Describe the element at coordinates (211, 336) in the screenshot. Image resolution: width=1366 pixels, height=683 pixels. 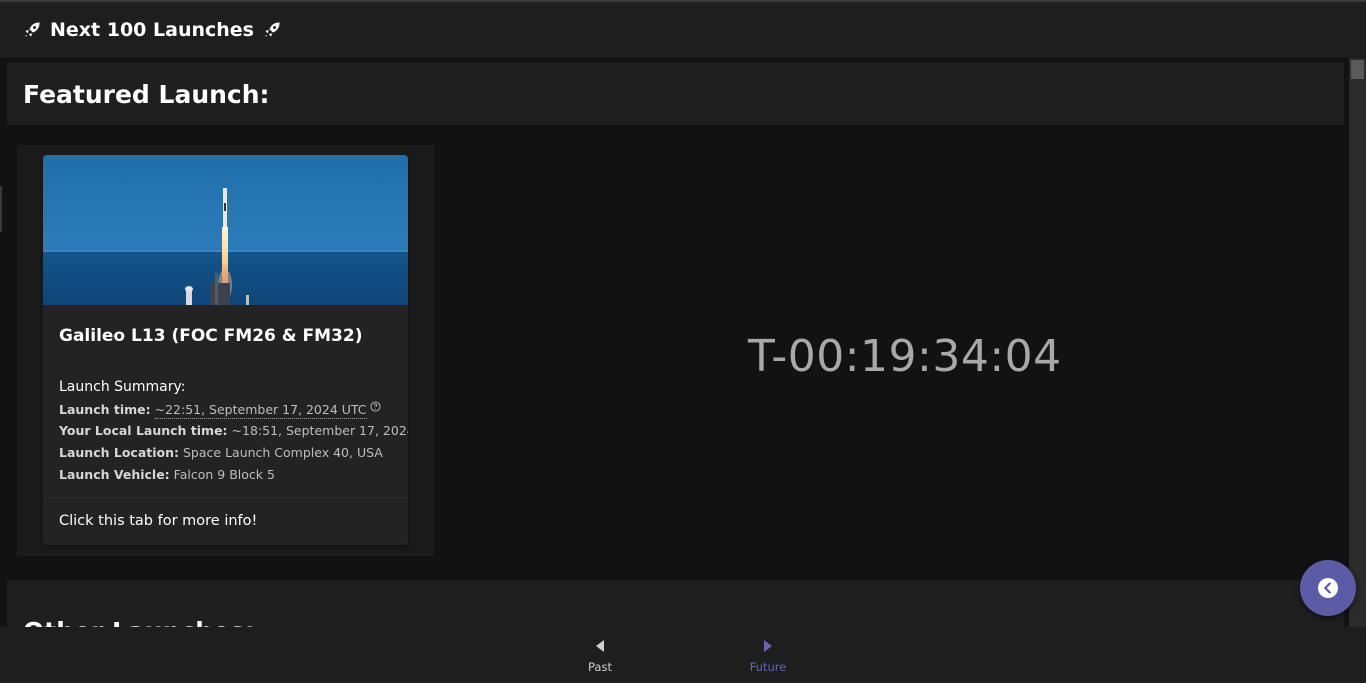
I see `launch-name: Galileo L13 (FOC FM26 & FM32)` at that location.